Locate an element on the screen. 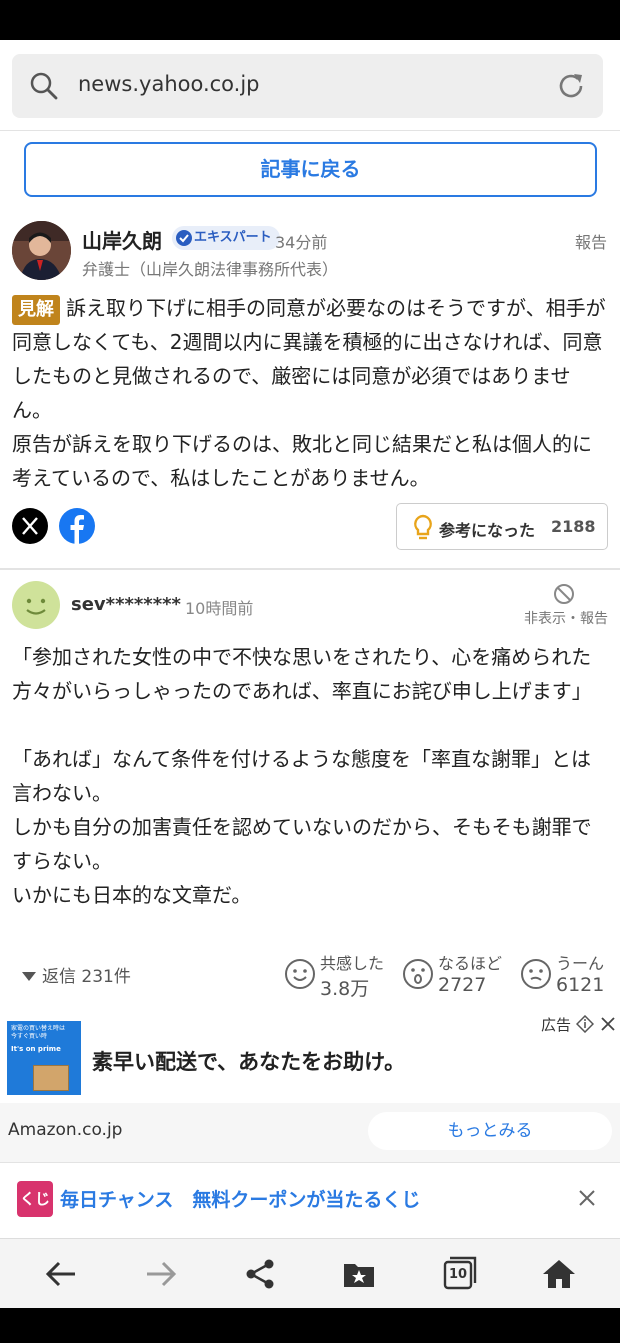 This screenshot has width=620, height=1343. lightbulb-icon is located at coordinates (423, 527).